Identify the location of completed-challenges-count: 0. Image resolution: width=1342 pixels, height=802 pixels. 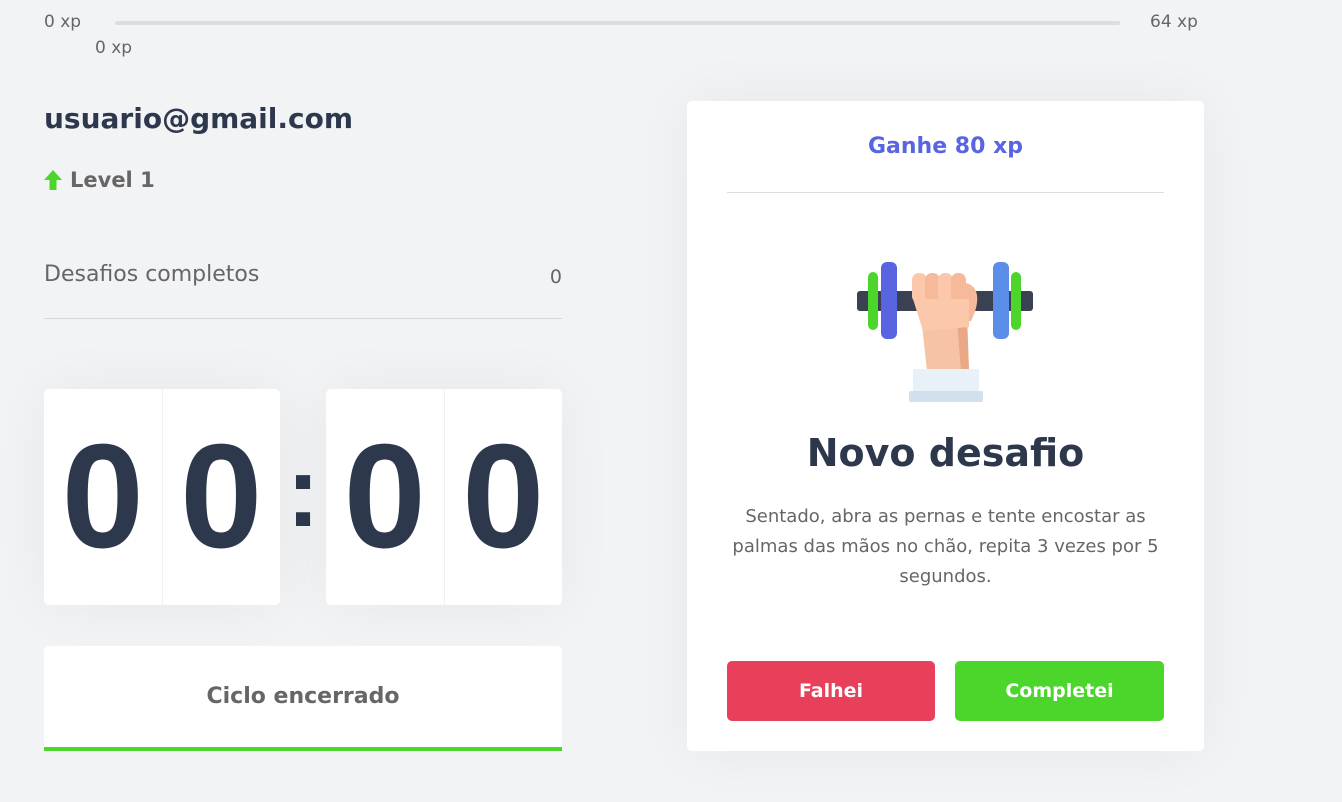
(555, 277).